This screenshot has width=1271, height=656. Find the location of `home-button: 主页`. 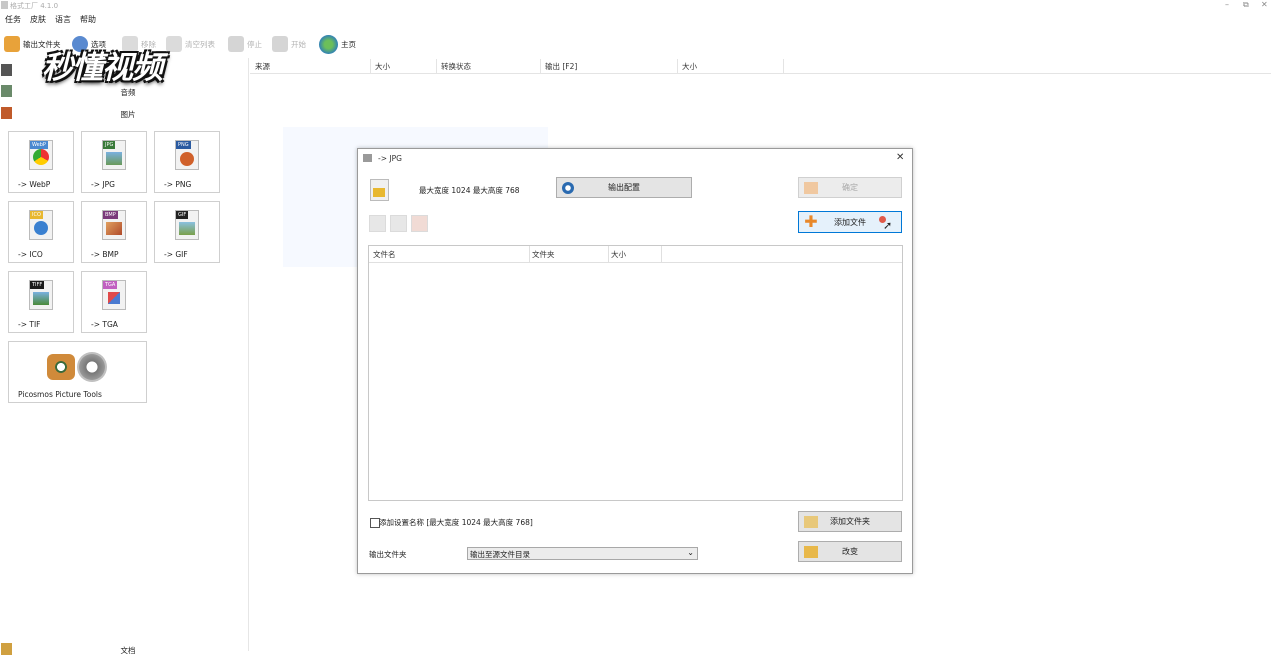

home-button: 主页 is located at coordinates (337, 44).